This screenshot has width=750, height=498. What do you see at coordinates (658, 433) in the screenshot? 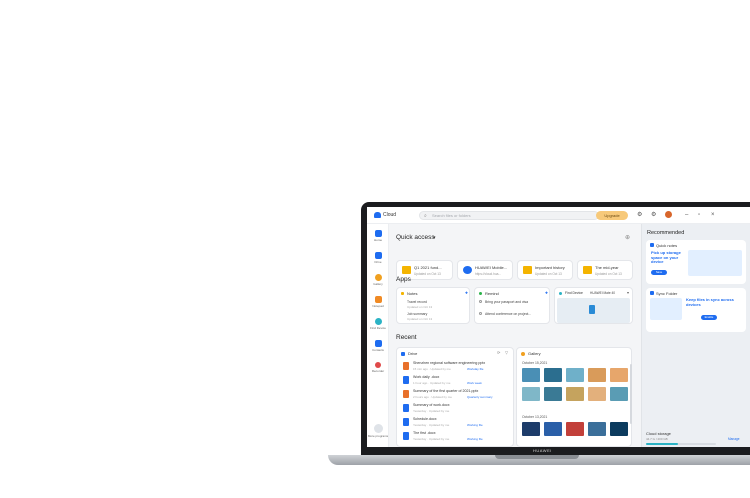
I see `cloud-storage-title: Cloud storage` at bounding box center [658, 433].